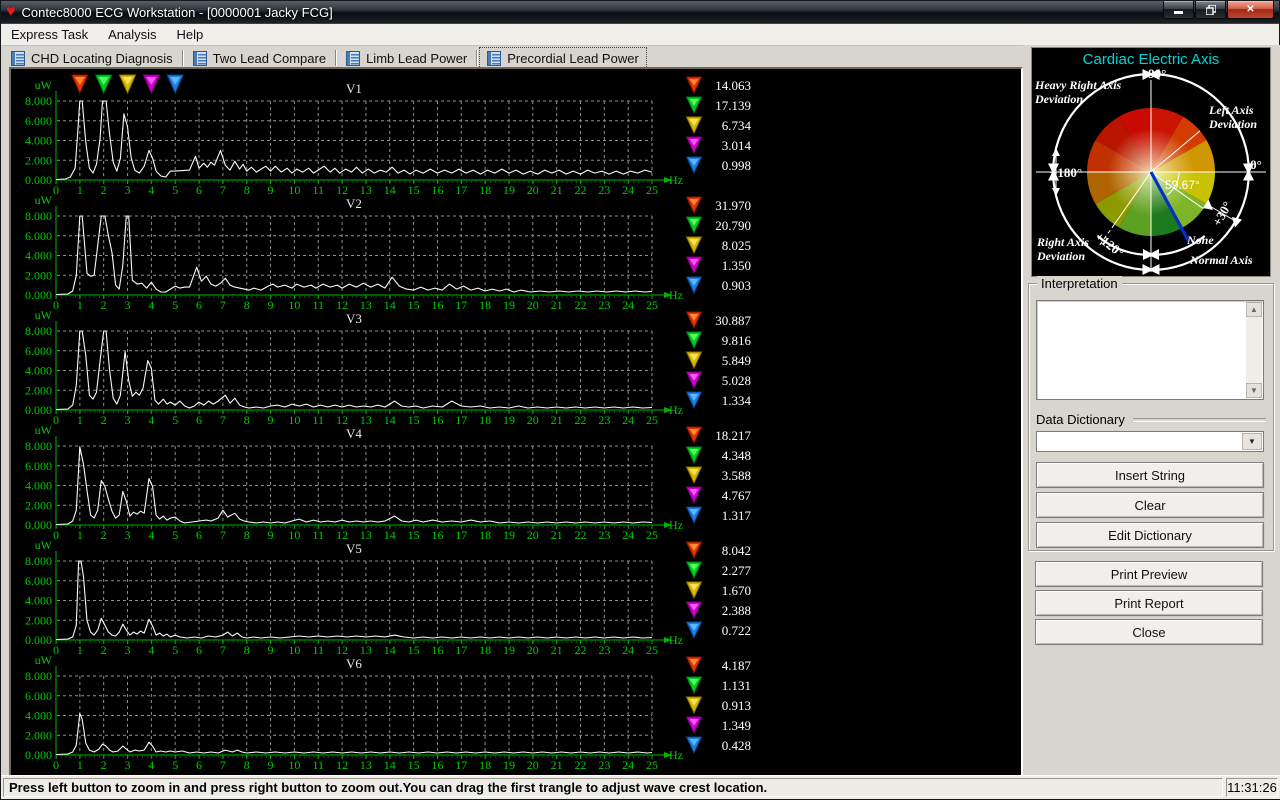  What do you see at coordinates (628, 304) in the screenshot?
I see `svg-text: 24` at bounding box center [628, 304].